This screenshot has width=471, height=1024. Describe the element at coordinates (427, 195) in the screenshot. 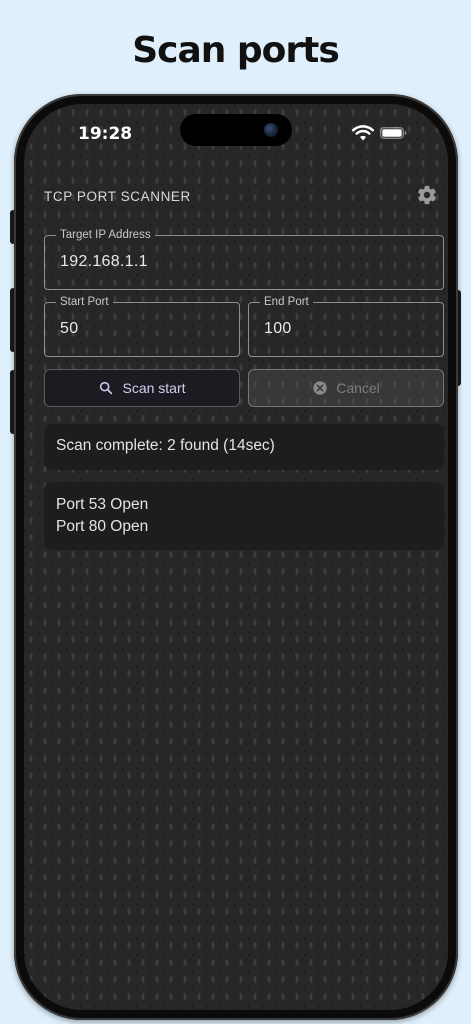

I see `gear-icon` at that location.